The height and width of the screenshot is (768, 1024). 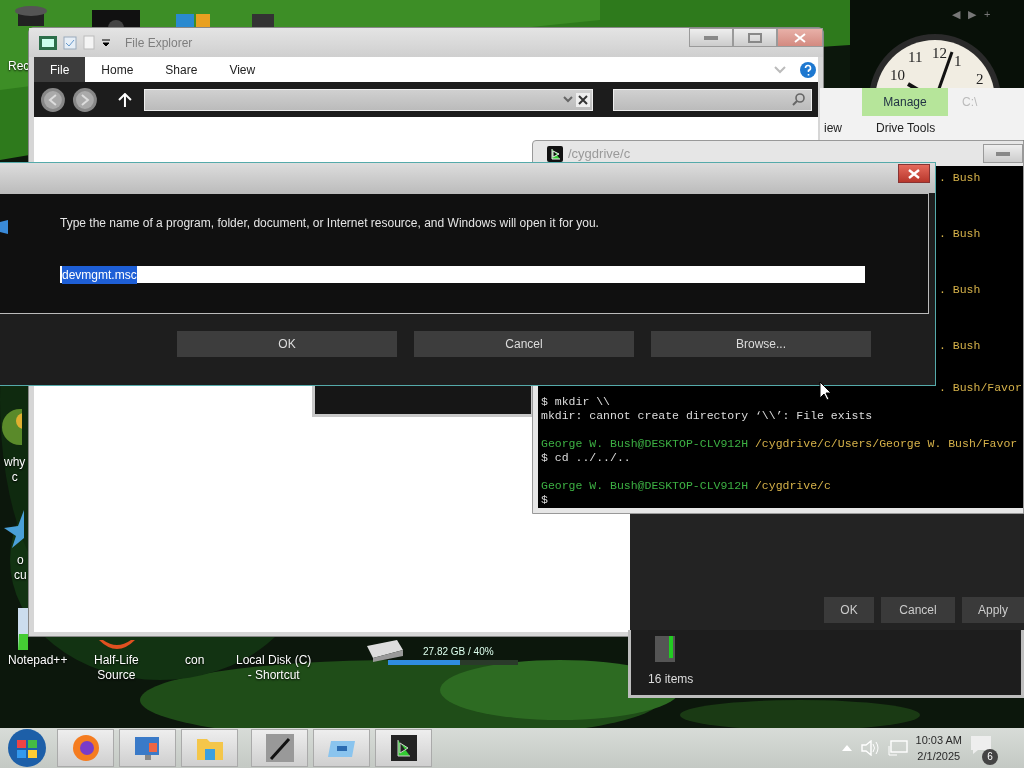 I want to click on instruction-text: Type the name of a program, folder, document, or Internet resource, and Windows will open it for you., so click(x=330, y=223).